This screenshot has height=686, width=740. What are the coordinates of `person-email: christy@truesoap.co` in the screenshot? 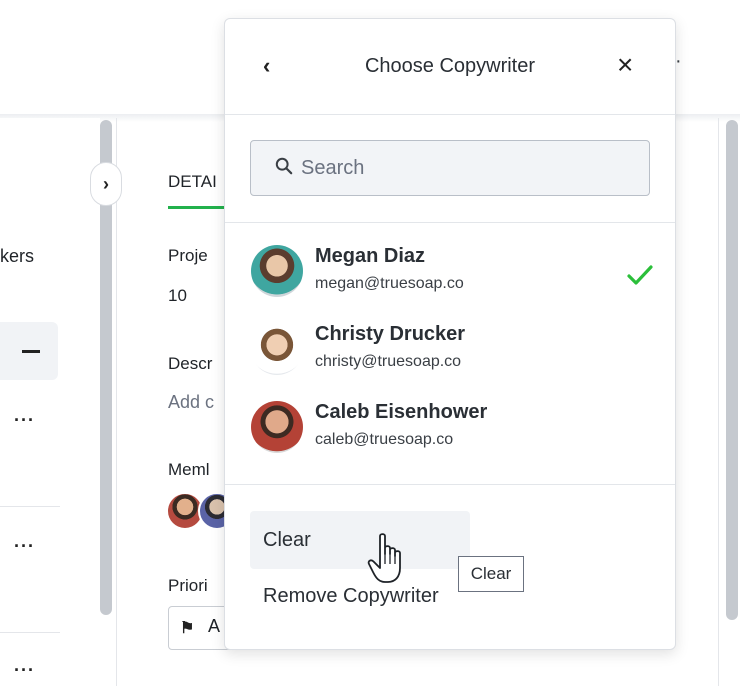 It's located at (388, 361).